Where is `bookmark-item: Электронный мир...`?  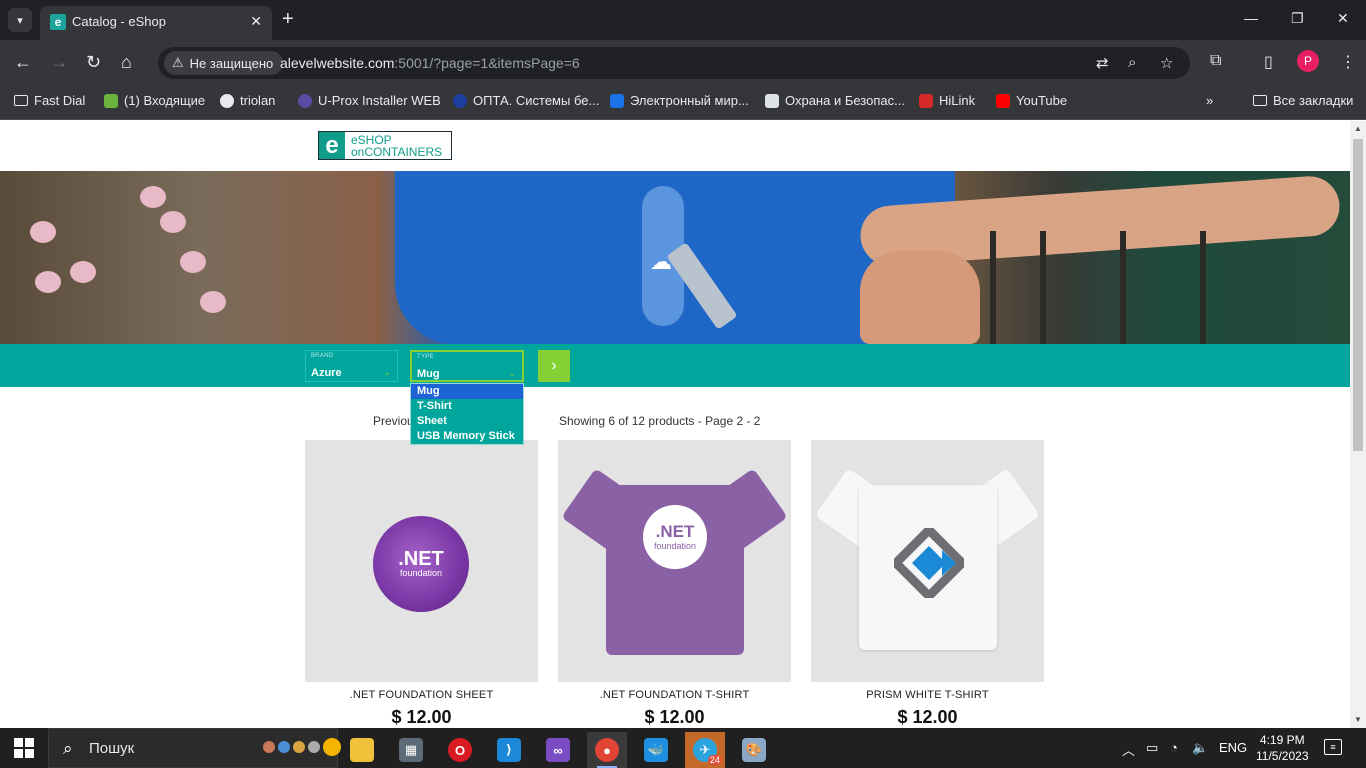 bookmark-item: Электронный мир... is located at coordinates (679, 100).